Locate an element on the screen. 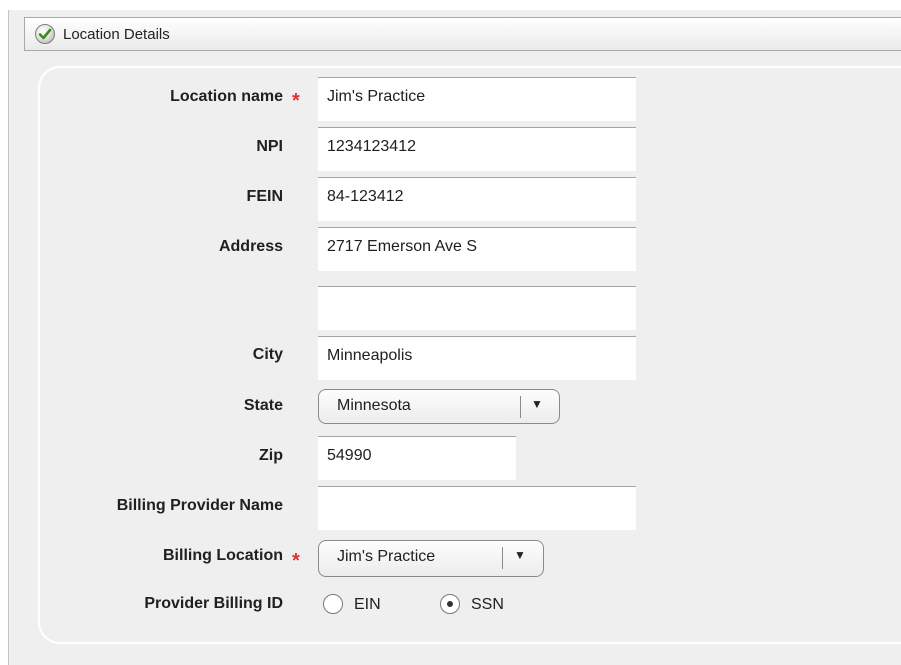 The image size is (901, 665). ssn-radio-label: SSN is located at coordinates (487, 605).